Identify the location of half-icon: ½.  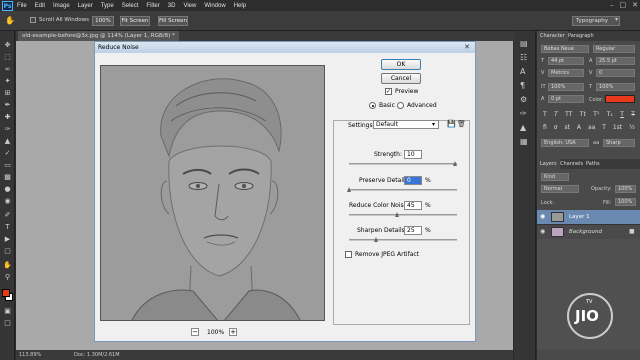
(632, 127).